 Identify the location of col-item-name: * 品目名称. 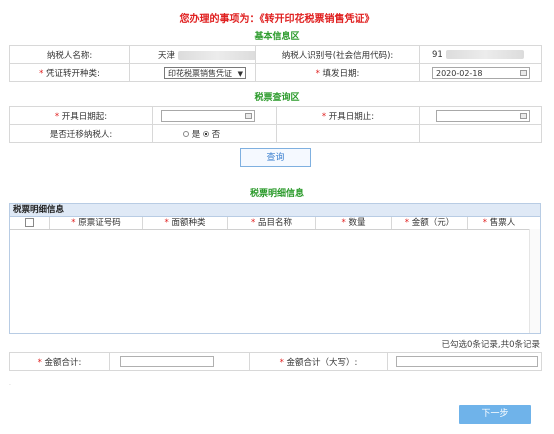
(272, 223).